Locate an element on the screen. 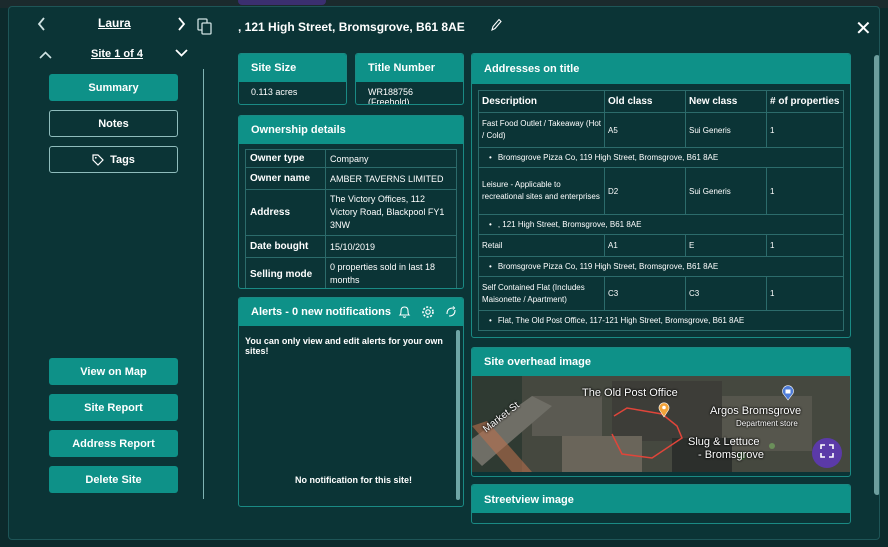  map-poi-label: The Old Post Office is located at coordinates (630, 393).